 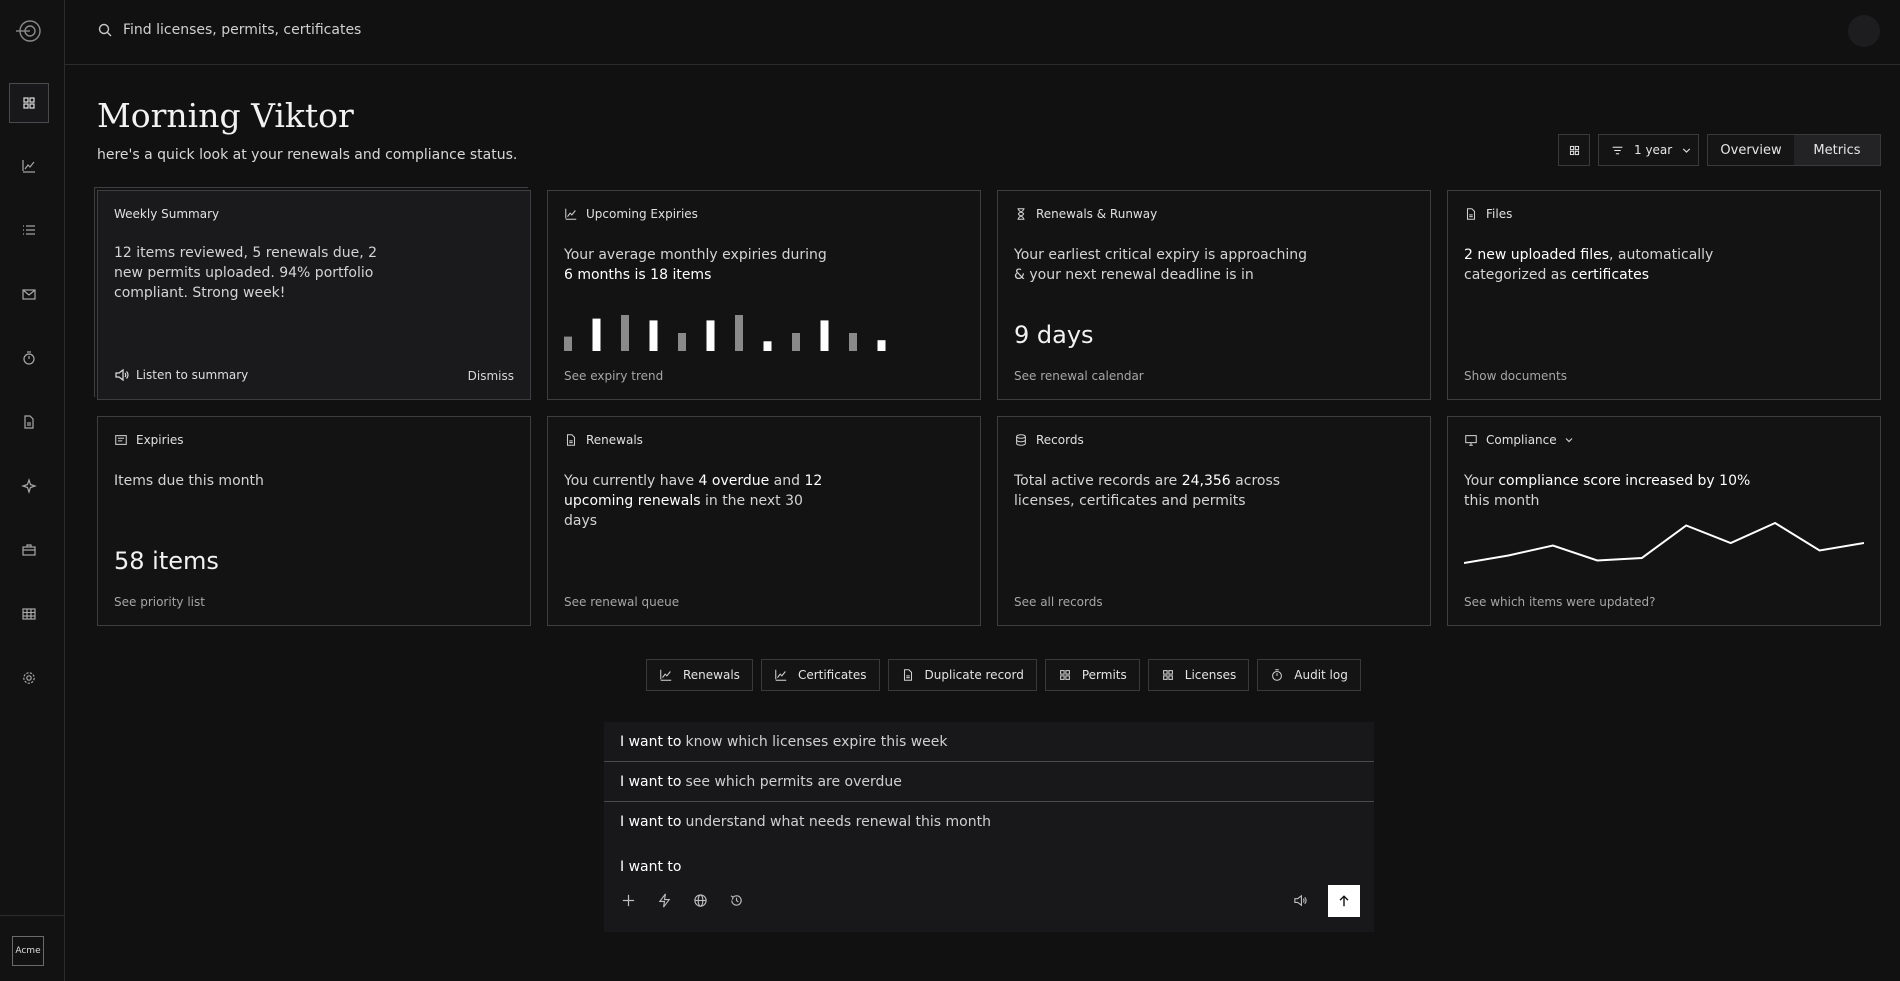 I want to click on chip-duplicate-record: Duplicate record, so click(x=962, y=675).